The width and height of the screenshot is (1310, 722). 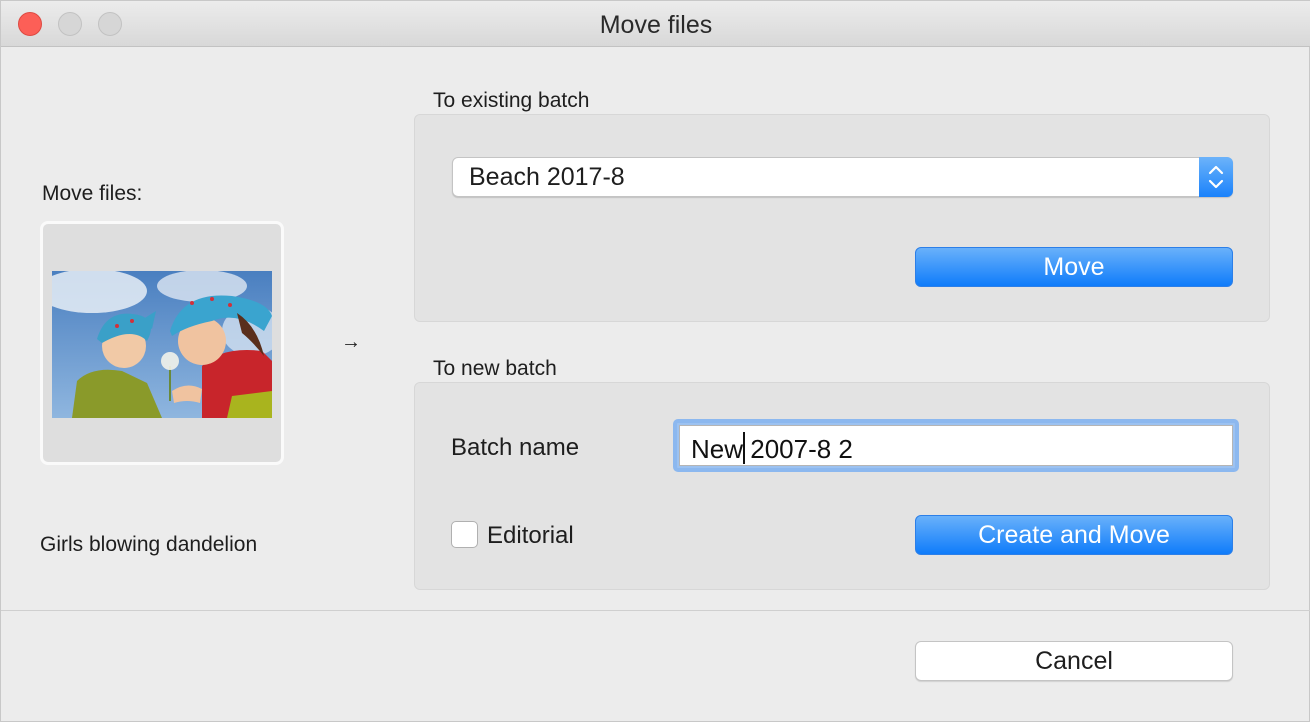 I want to click on batch-name-label: Batch name, so click(x=515, y=447).